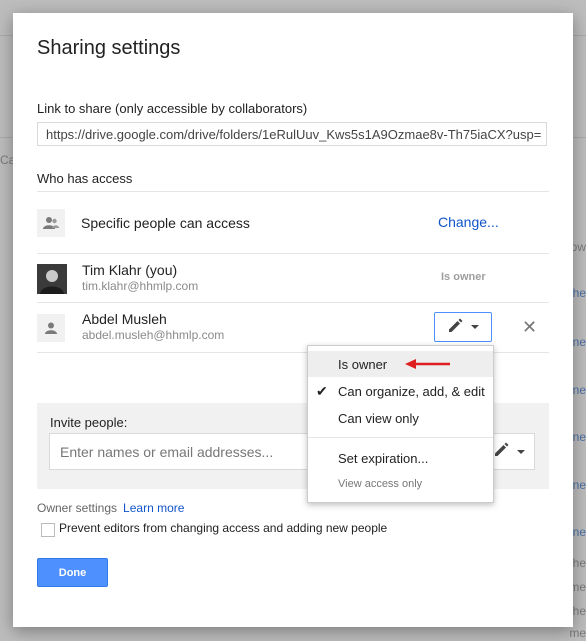  I want to click on checkmark-icon: ✔, so click(322, 390).